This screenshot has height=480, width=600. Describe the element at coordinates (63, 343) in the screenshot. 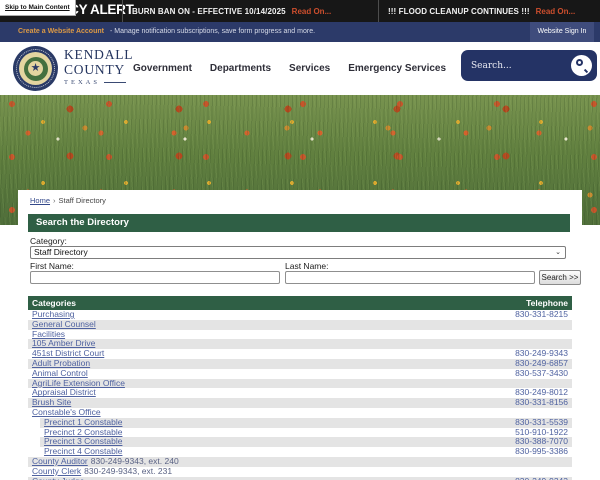

I see `category-link: 105 Amber Drive` at that location.